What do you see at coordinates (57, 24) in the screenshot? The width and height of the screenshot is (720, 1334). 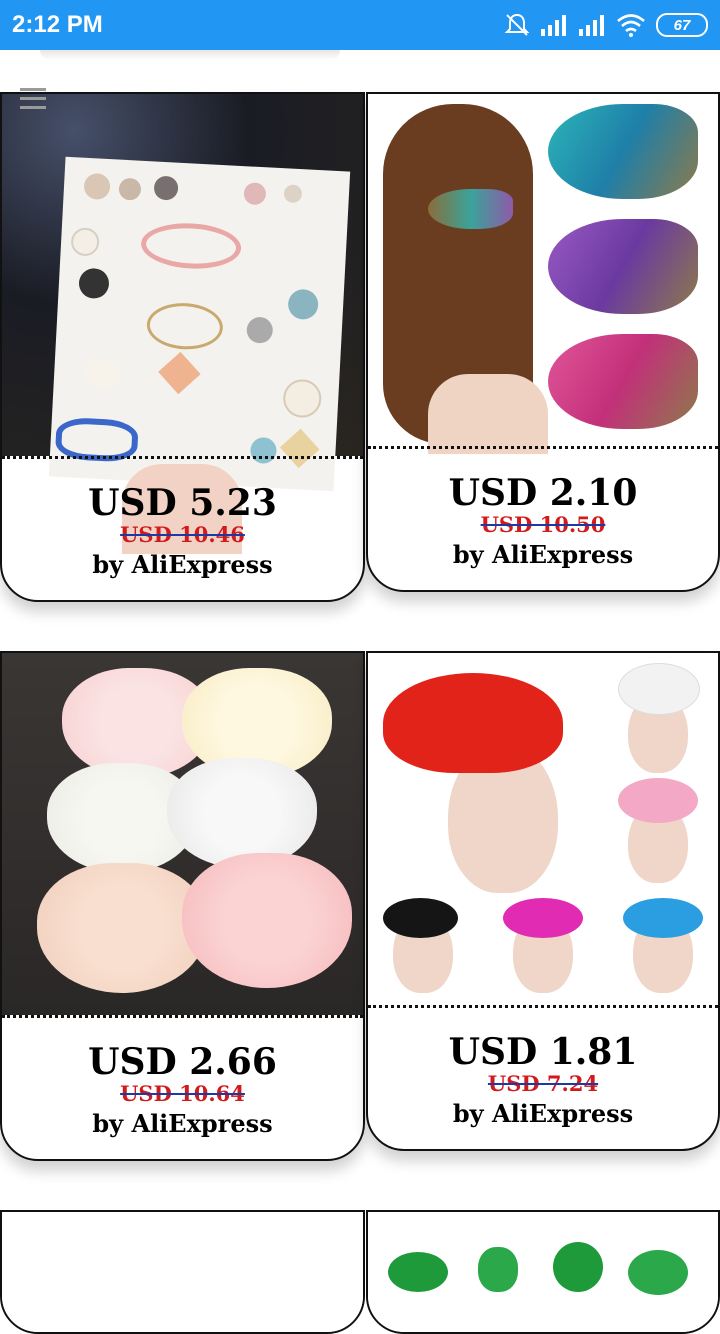 I see `status-time: 2:12 PM` at bounding box center [57, 24].